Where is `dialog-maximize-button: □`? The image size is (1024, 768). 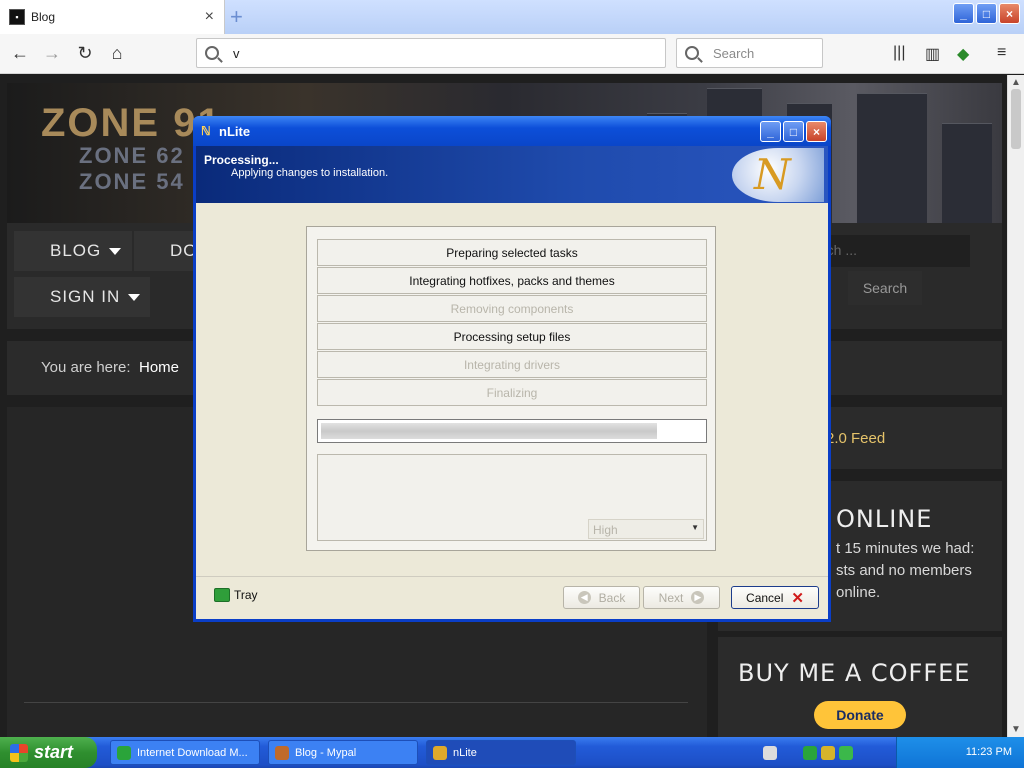 dialog-maximize-button: □ is located at coordinates (793, 131).